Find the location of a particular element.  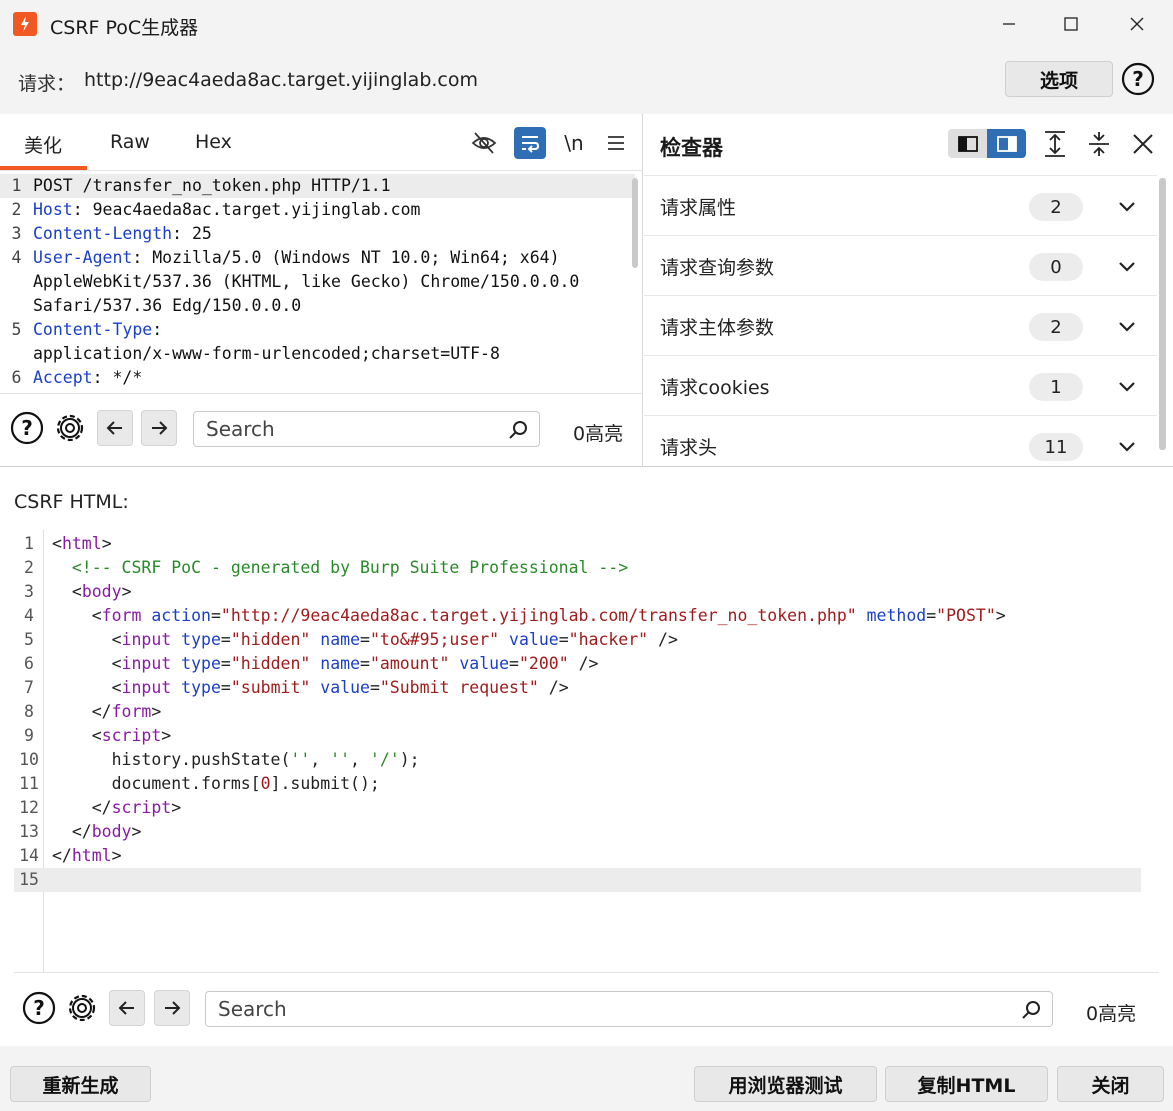

layout-right-button is located at coordinates (1006, 143).